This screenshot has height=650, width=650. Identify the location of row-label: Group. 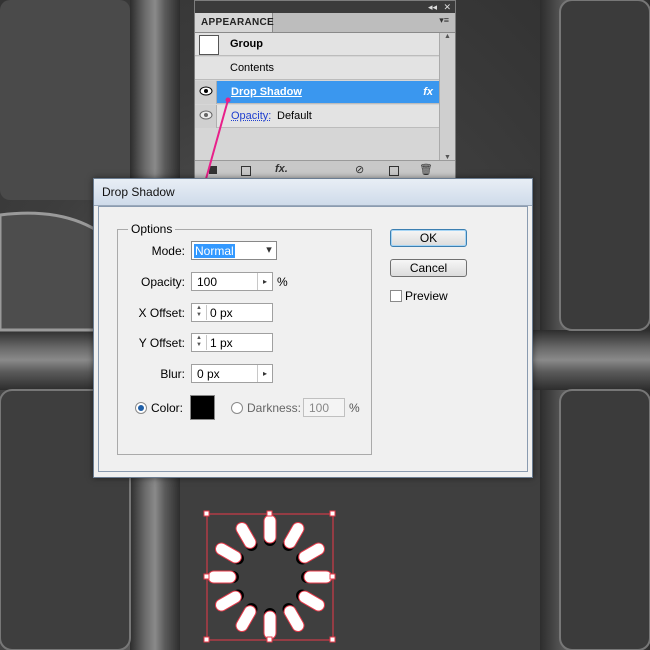
(246, 44).